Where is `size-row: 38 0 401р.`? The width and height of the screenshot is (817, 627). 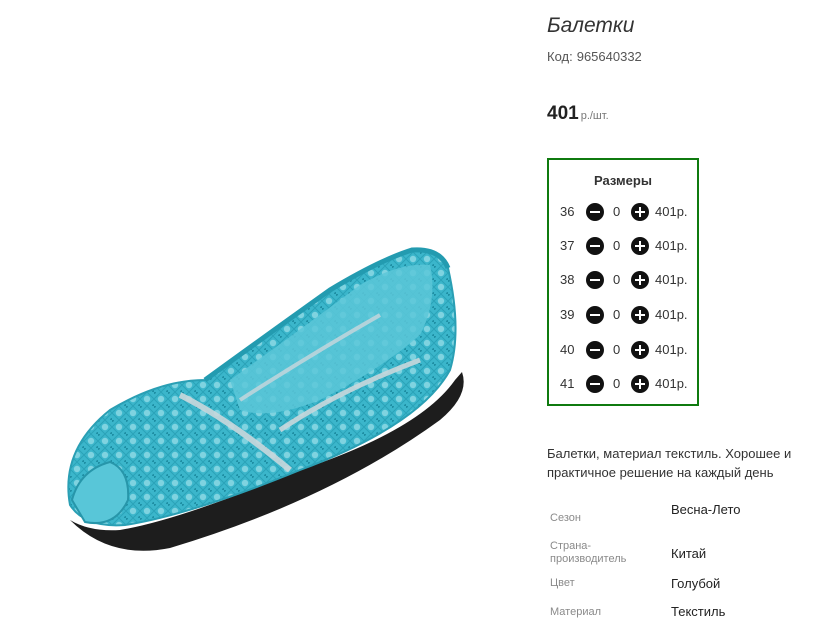 size-row: 38 0 401р. is located at coordinates (623, 280).